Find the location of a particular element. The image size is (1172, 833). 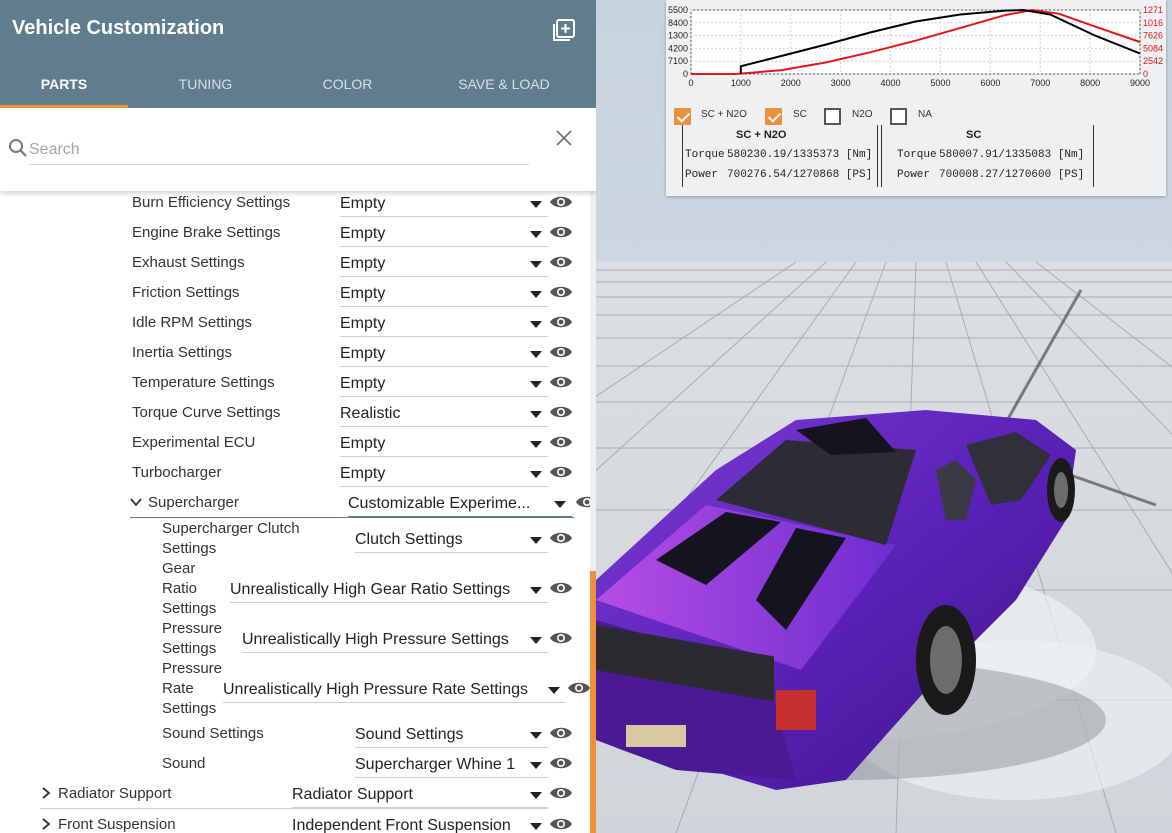

y-tick-left: 8400 is located at coordinates (678, 23).